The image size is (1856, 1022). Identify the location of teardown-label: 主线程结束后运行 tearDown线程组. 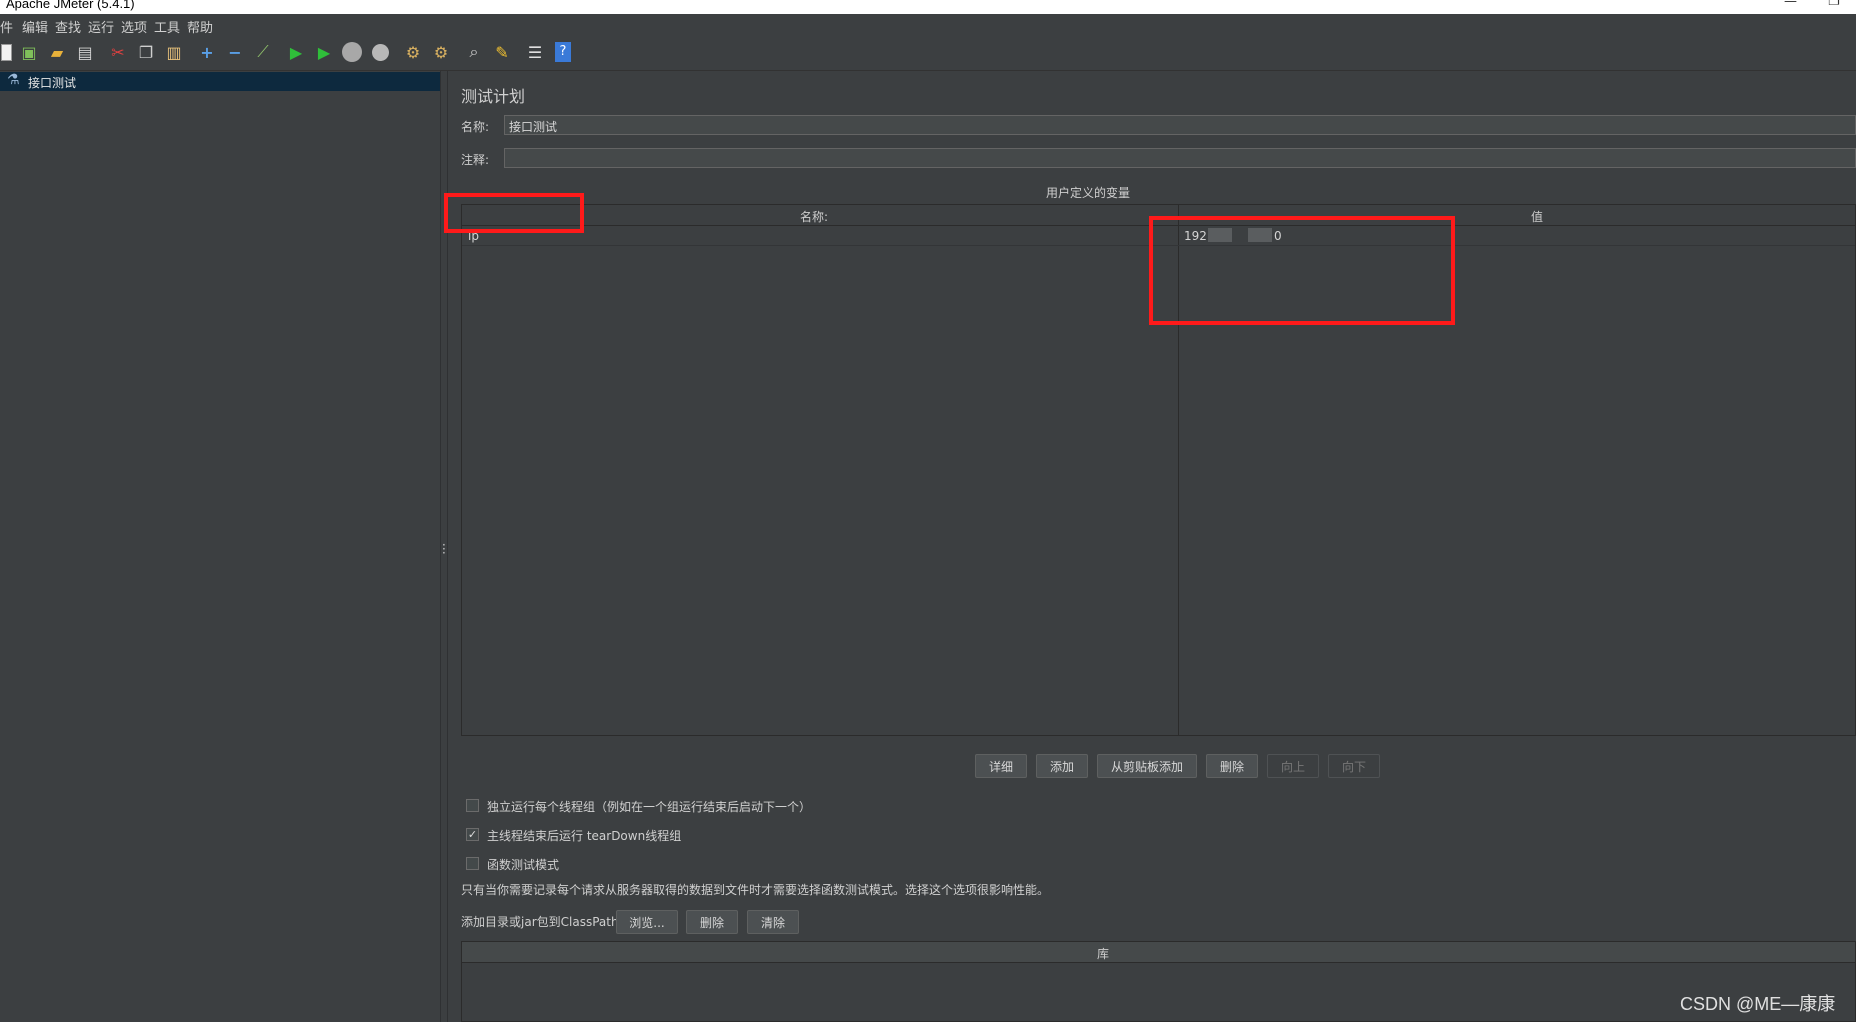
(584, 836).